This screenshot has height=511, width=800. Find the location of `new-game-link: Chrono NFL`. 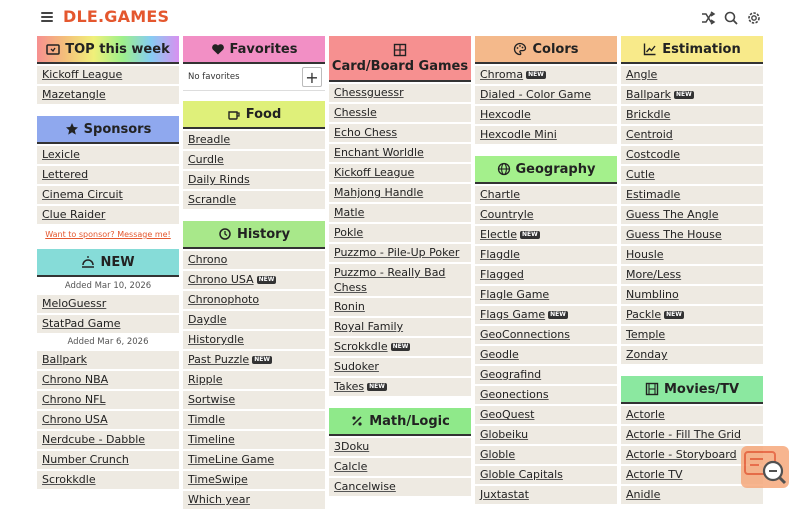

new-game-link: Chrono NFL is located at coordinates (108, 400).